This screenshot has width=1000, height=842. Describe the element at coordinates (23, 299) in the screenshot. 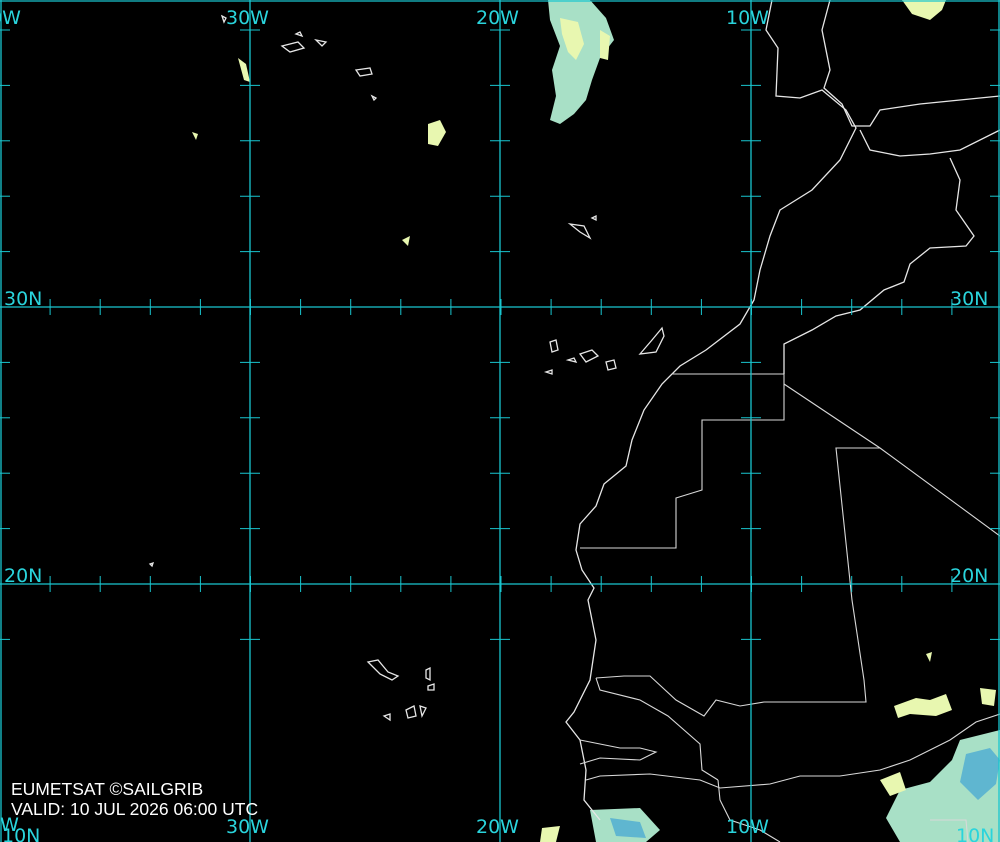

I see `label-left-30n: 30N` at that location.